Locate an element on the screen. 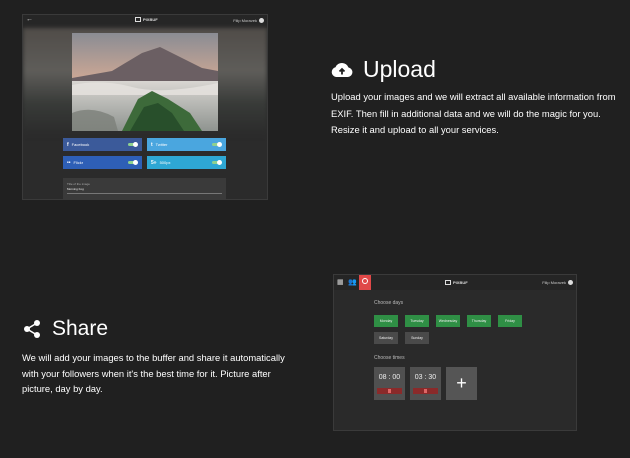 This screenshot has height=458, width=630. service-label: Flickr is located at coordinates (78, 162).